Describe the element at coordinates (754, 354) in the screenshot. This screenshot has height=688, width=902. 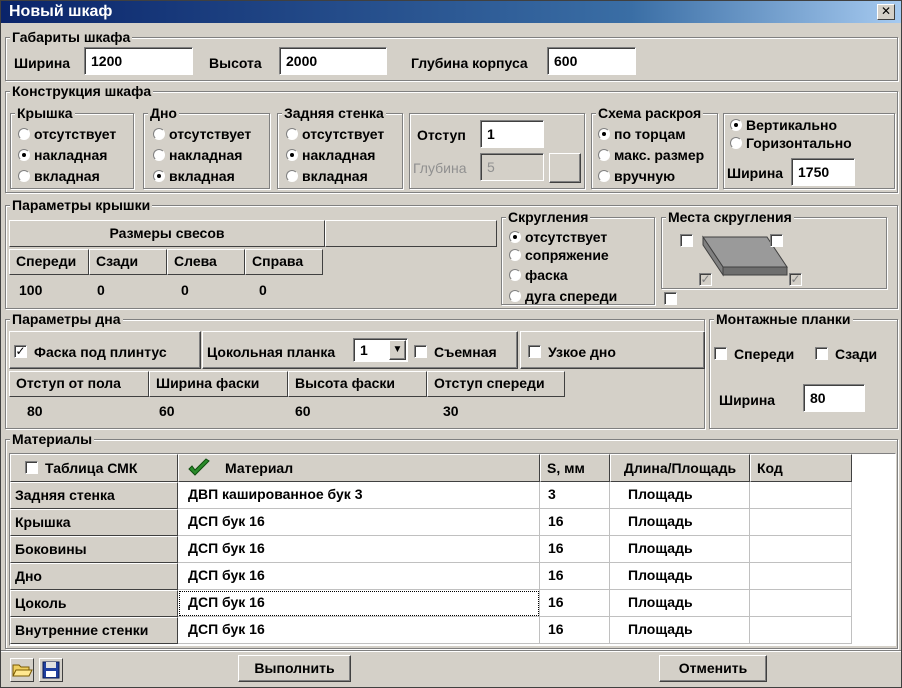
I see `mounting-front-checkbox: Спереди` at that location.